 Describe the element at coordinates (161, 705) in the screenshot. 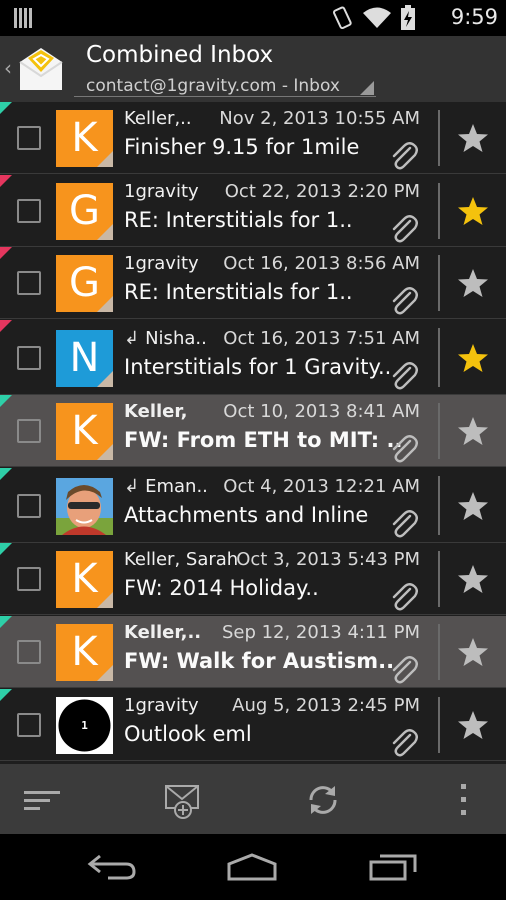

I see `sender-name: 1gravity` at that location.